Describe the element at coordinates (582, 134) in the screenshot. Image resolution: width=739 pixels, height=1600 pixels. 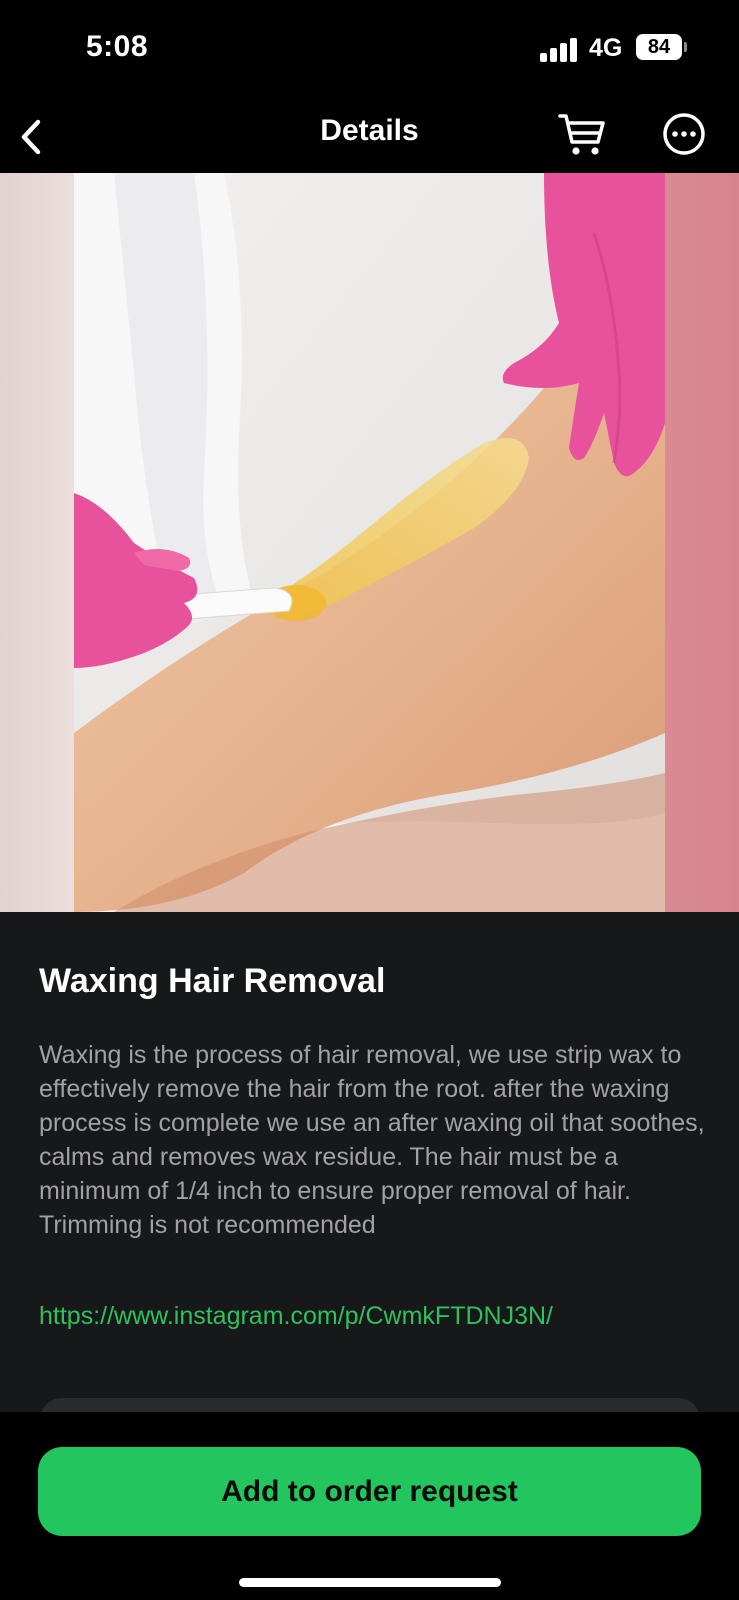
I see `cart-icon` at that location.